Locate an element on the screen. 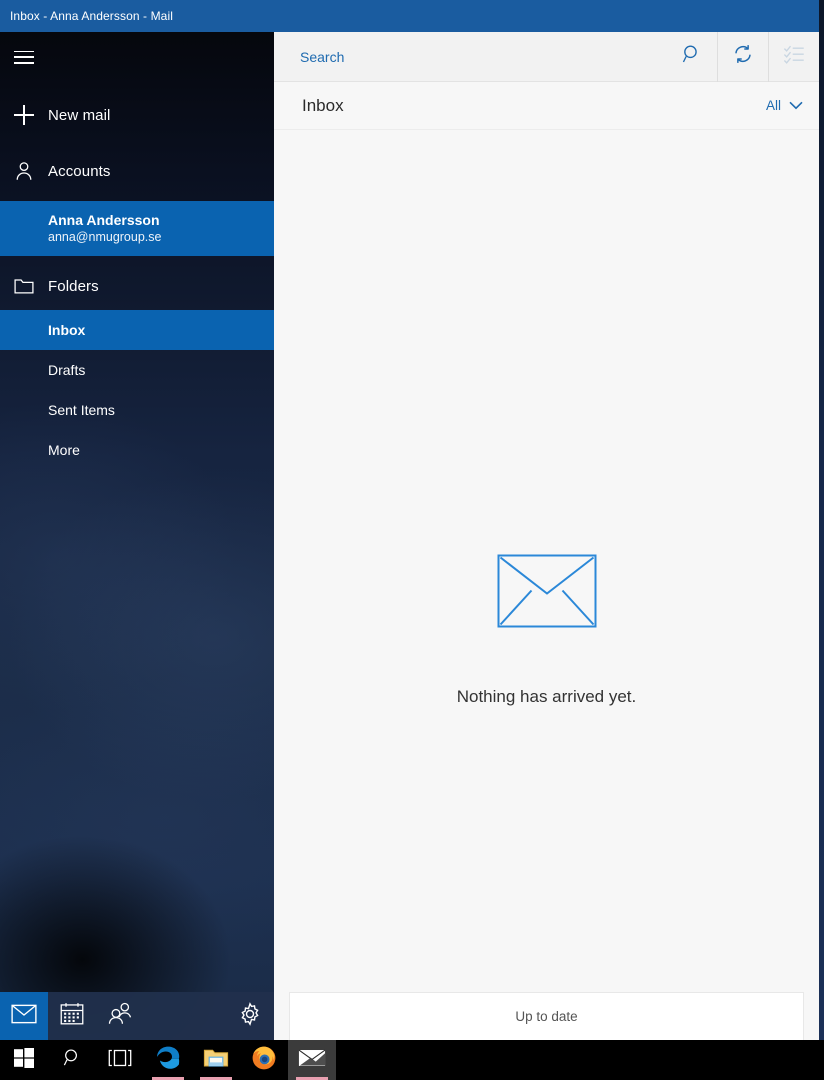 The height and width of the screenshot is (1080, 824). folder-label: Inbox is located at coordinates (67, 330).